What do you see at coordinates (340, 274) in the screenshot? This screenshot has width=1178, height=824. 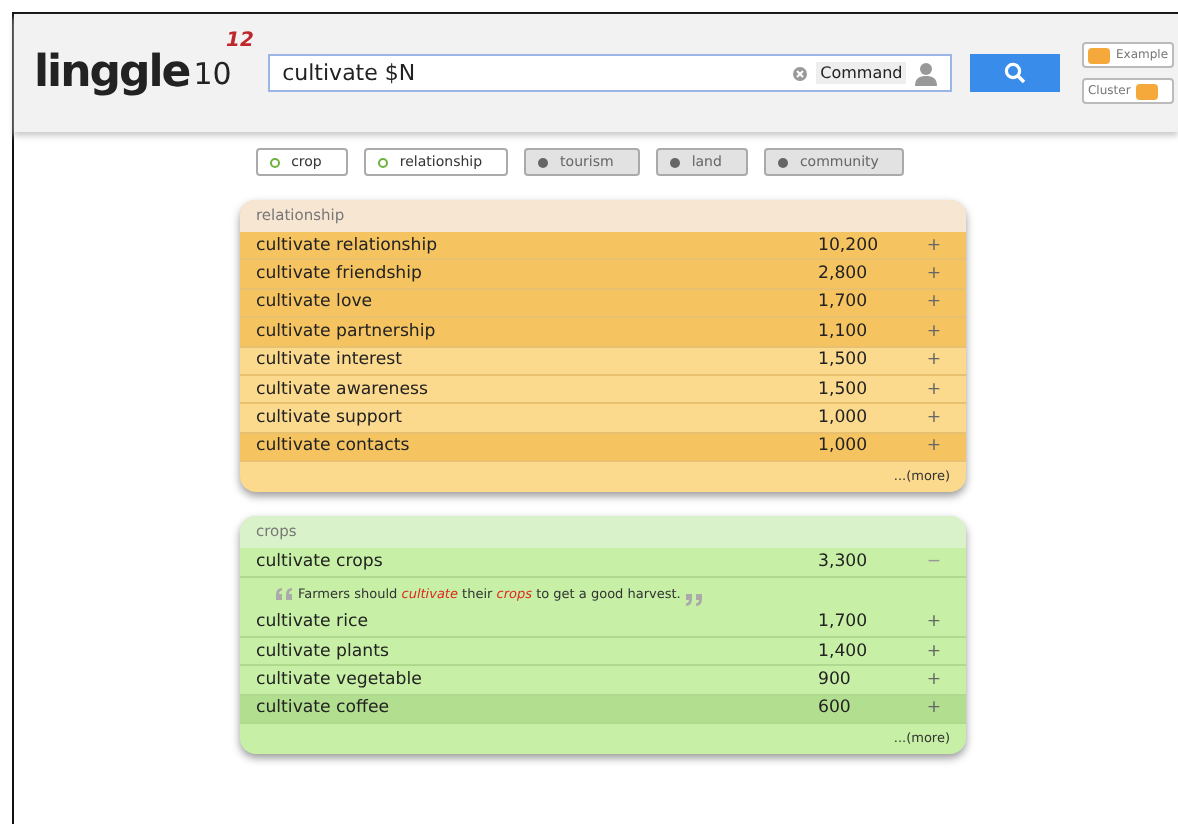 I see `phrase-text: cultivate friendship` at bounding box center [340, 274].